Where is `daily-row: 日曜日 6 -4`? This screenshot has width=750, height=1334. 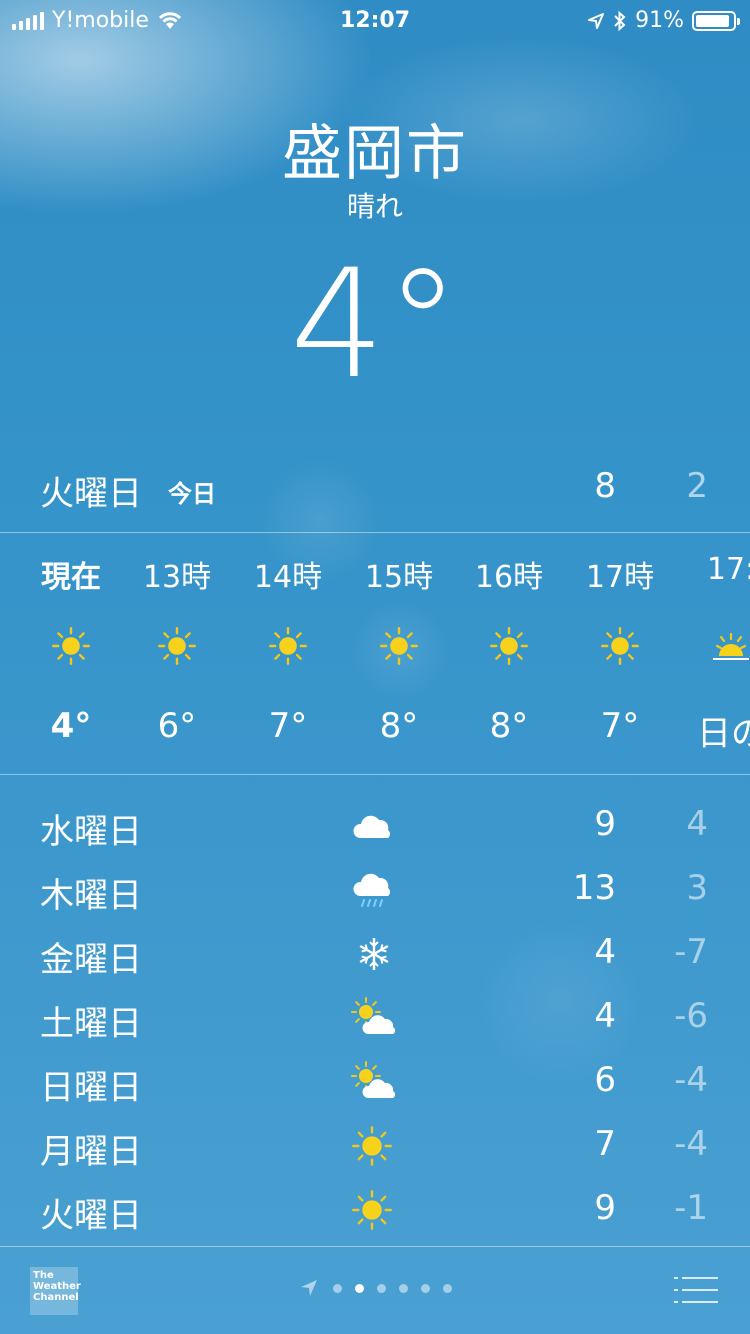
daily-row: 日曜日 6 -4 is located at coordinates (375, 1084).